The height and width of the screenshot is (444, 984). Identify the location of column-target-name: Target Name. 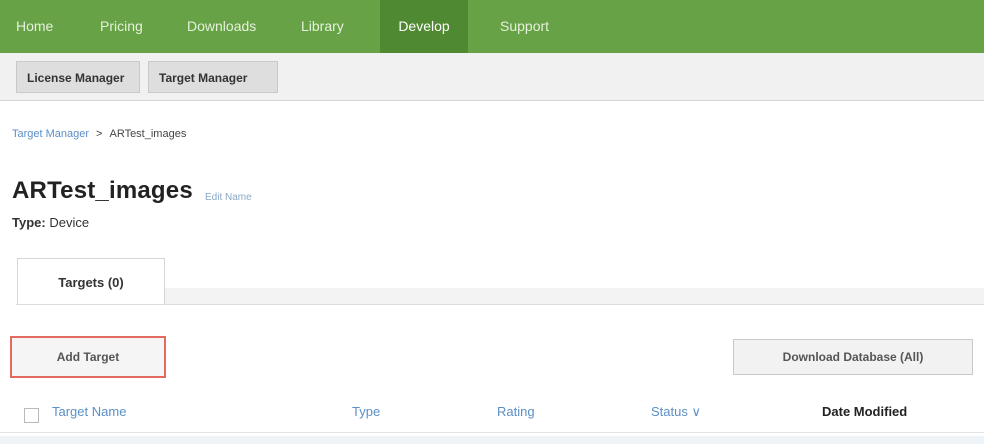
(89, 411).